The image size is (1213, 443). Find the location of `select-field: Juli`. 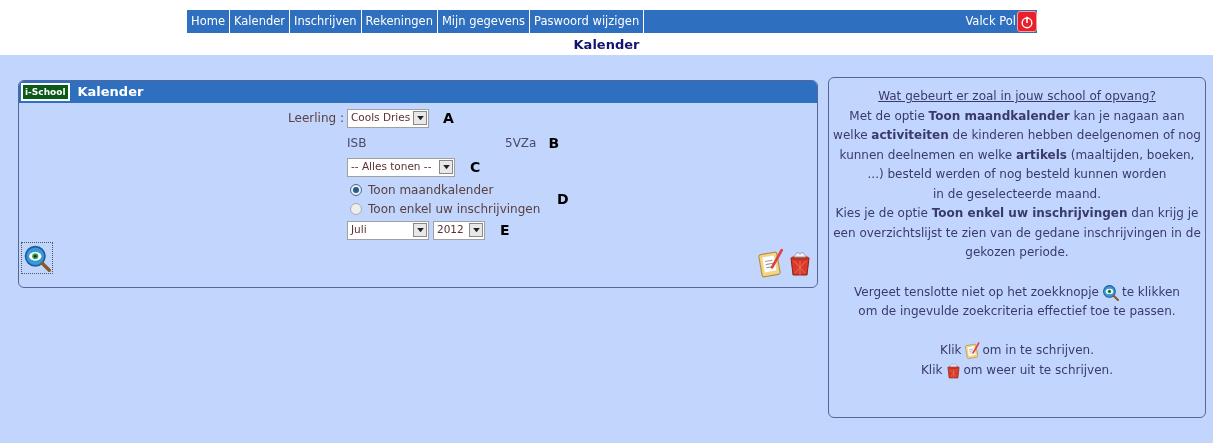

select-field: Juli is located at coordinates (388, 230).